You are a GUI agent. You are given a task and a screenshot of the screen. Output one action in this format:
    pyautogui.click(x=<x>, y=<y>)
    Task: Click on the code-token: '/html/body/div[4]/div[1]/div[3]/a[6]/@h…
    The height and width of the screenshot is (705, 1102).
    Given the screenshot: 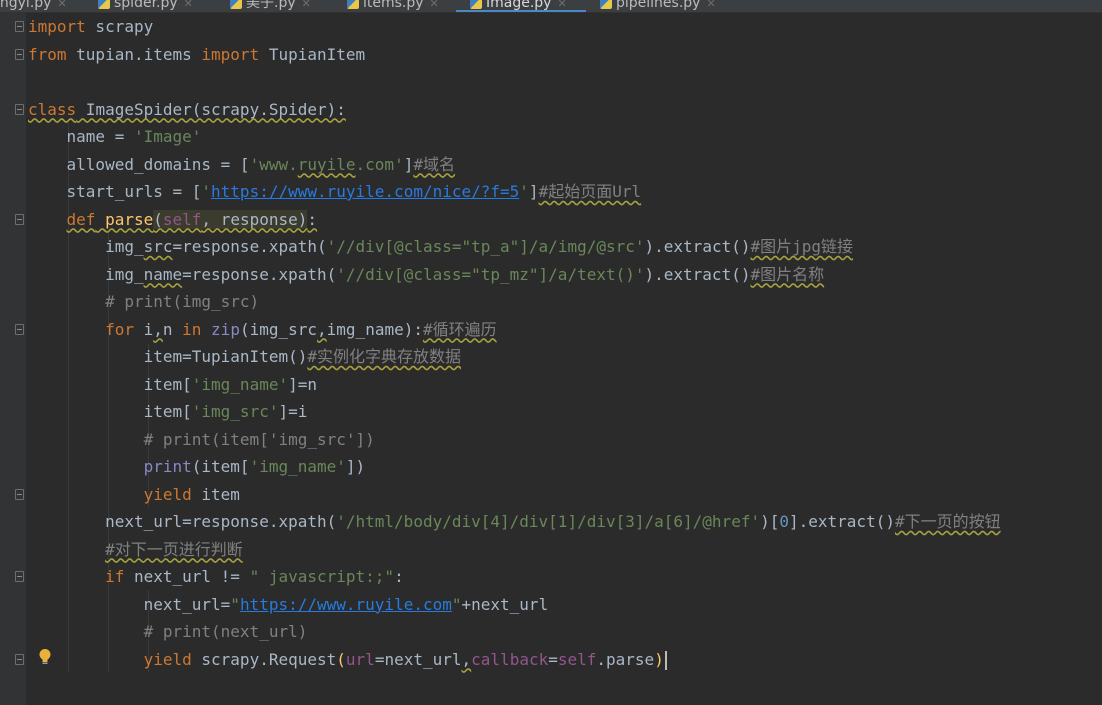 What is the action you would take?
    pyautogui.click(x=548, y=521)
    